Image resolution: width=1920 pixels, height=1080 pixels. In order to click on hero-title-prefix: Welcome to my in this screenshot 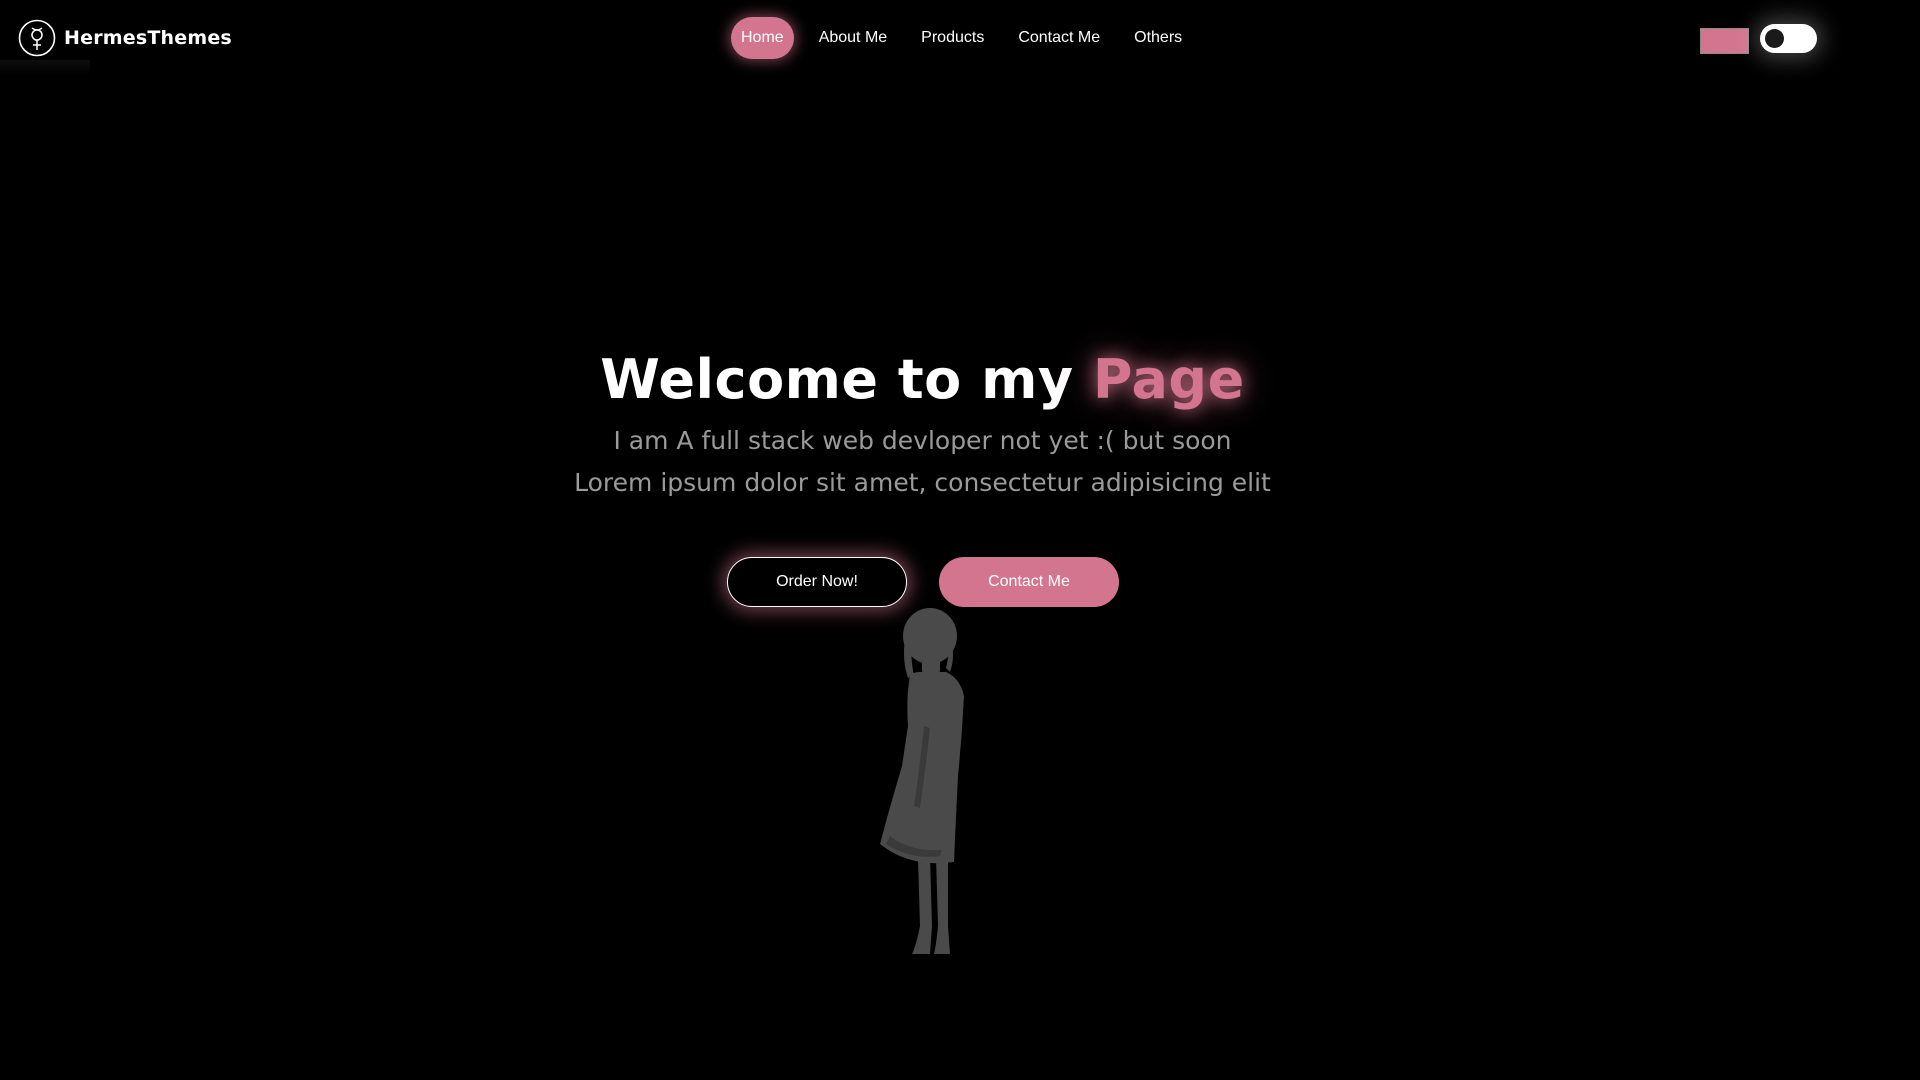, I will do `click(846, 379)`.